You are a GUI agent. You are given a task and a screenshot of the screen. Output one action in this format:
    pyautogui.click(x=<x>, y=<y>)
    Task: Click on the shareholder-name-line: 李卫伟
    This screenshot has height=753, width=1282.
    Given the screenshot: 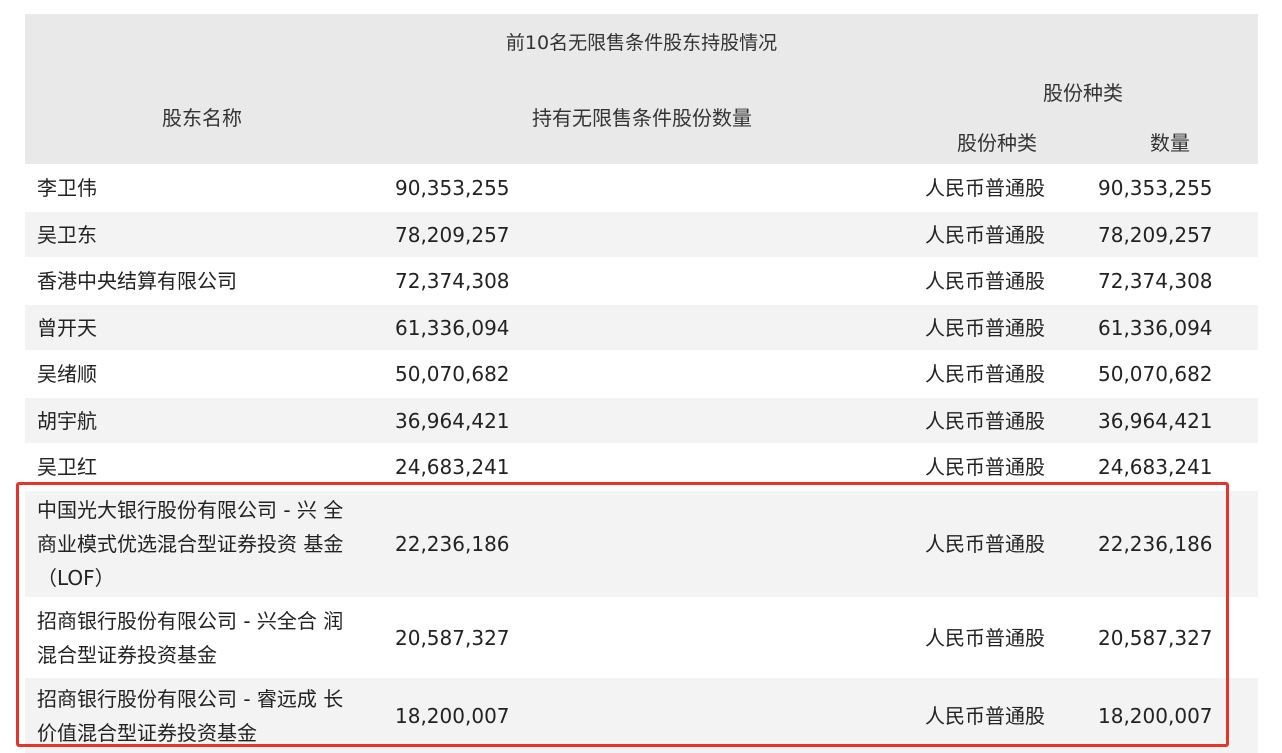 What is the action you would take?
    pyautogui.click(x=67, y=188)
    